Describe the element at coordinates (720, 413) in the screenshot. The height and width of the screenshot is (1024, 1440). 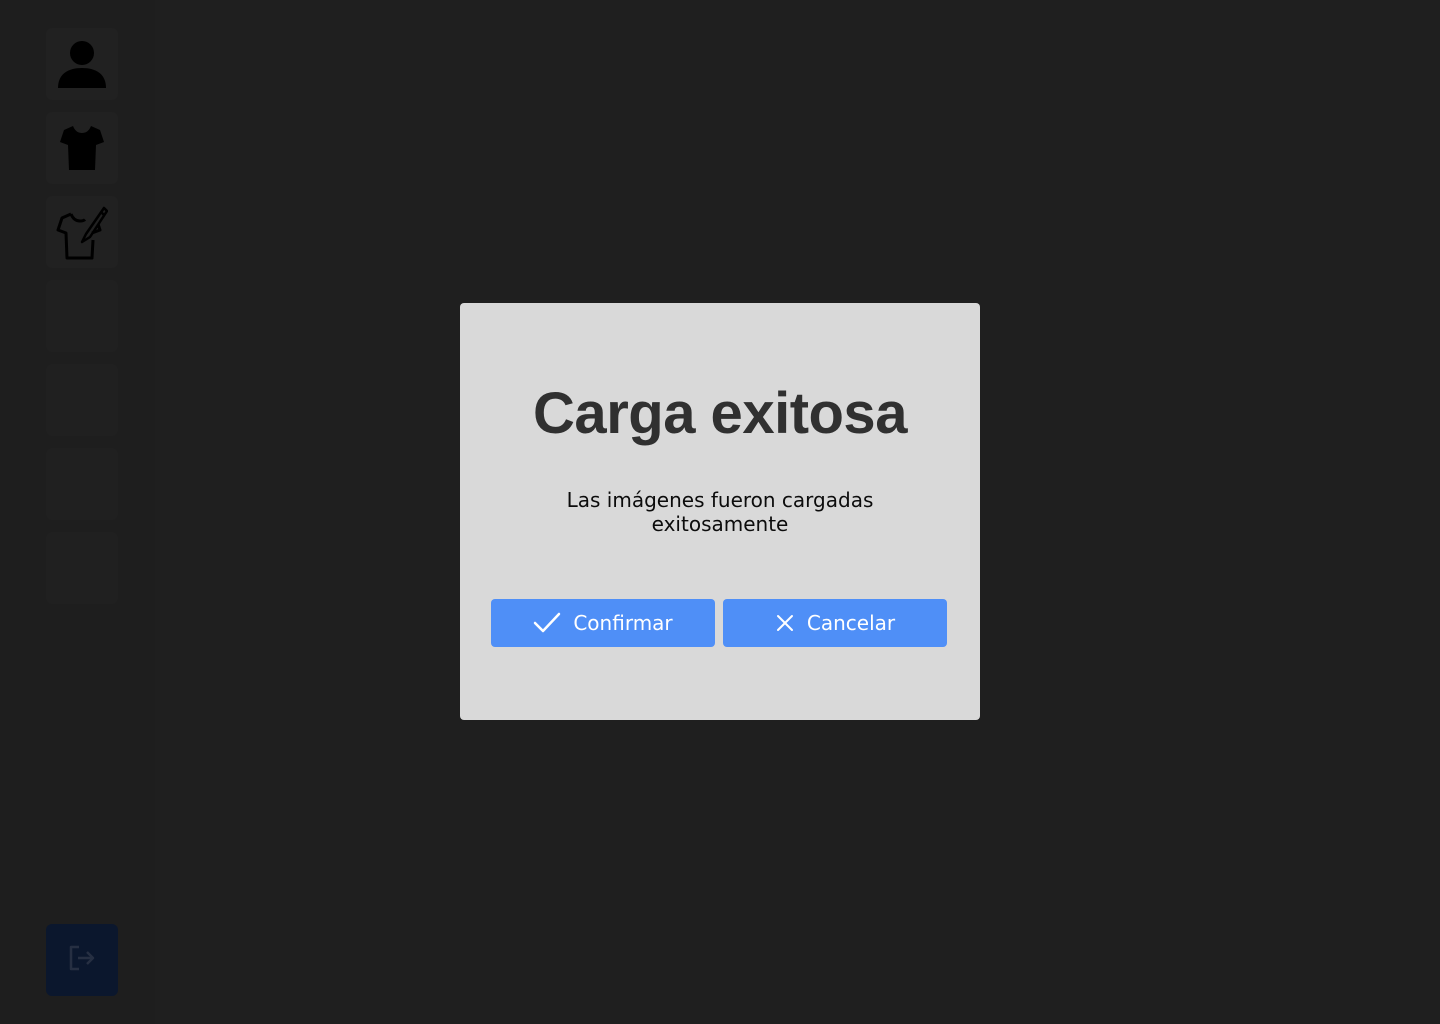
I see `dialog-title: Carga exitosa` at that location.